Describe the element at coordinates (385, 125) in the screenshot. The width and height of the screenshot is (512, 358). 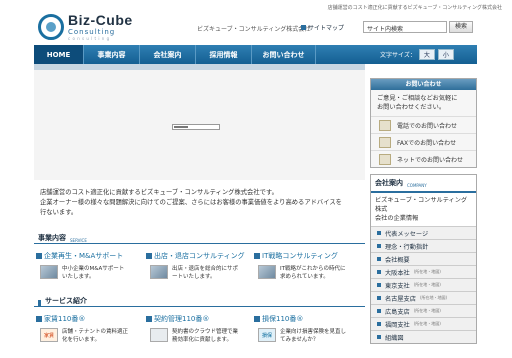
I see `phone-icon` at that location.